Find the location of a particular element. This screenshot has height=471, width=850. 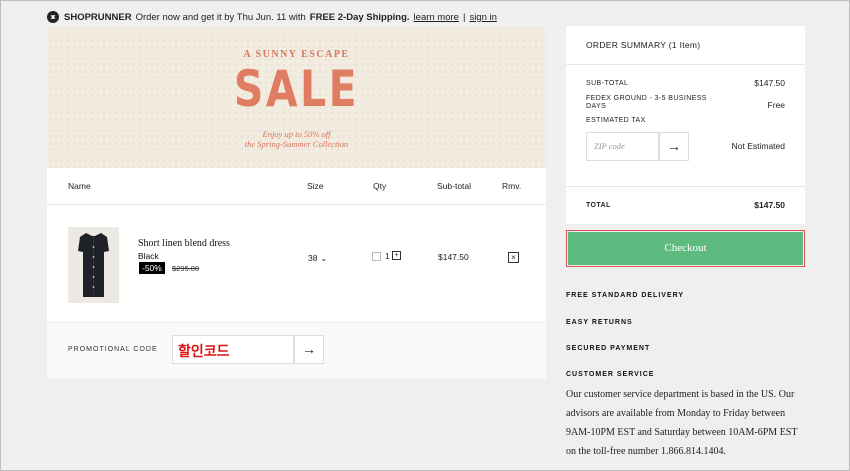

size-value: 38 is located at coordinates (313, 258).